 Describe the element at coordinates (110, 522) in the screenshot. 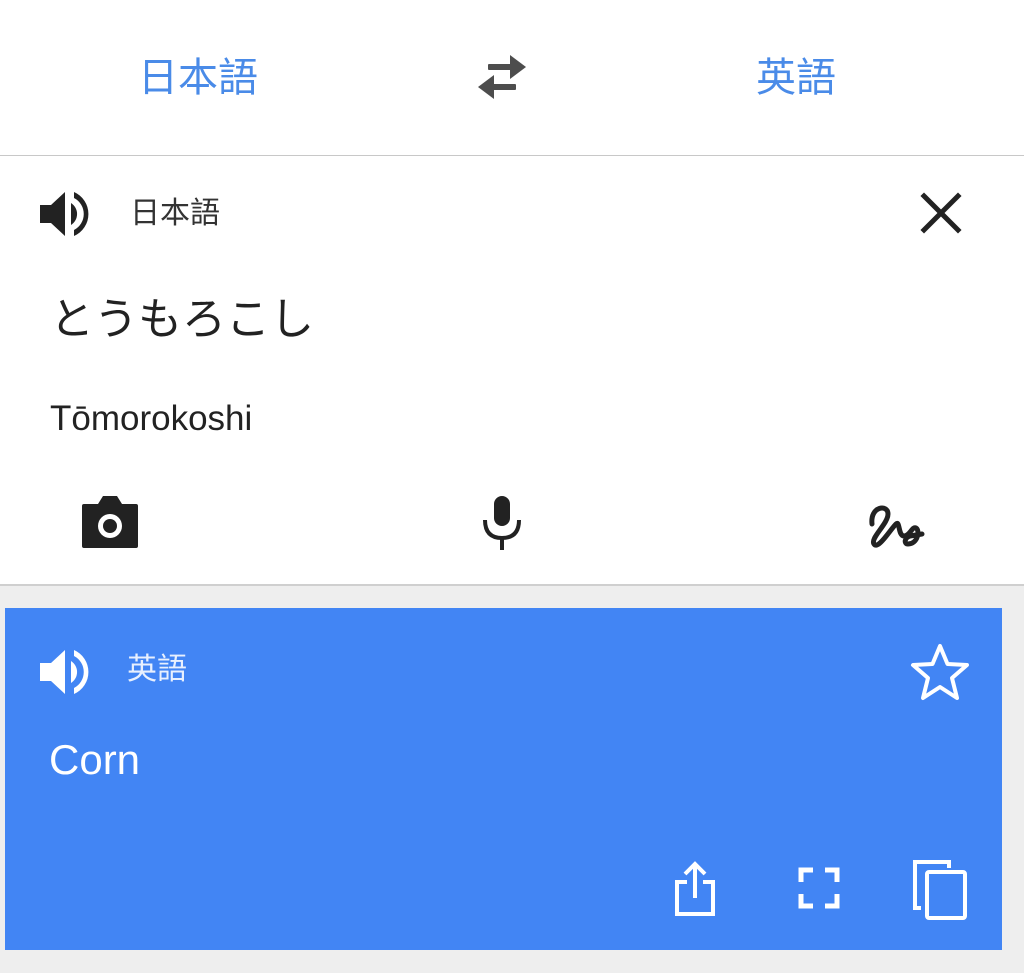

I see `camera-icon` at that location.